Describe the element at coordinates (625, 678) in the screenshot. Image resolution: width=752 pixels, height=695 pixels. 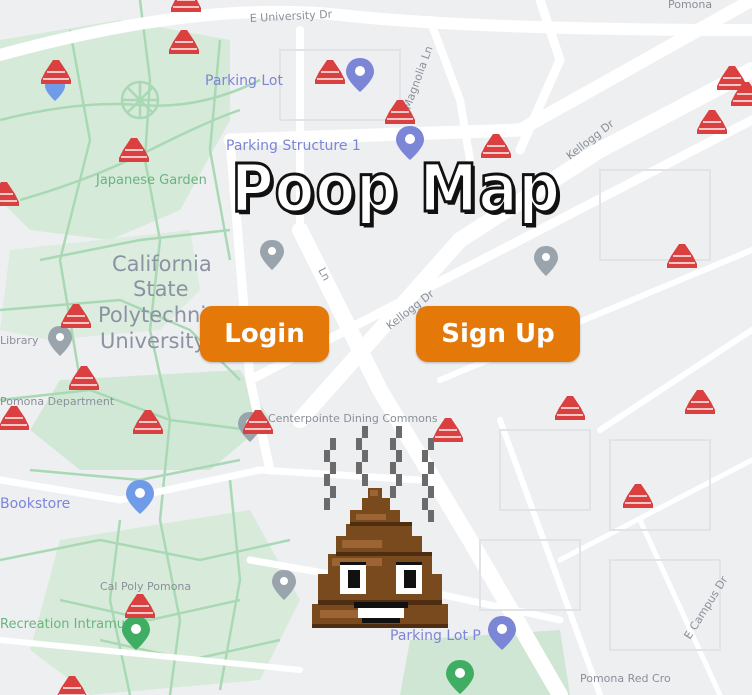
I see `poi-label-red-cross: Pomona Red Cro` at that location.